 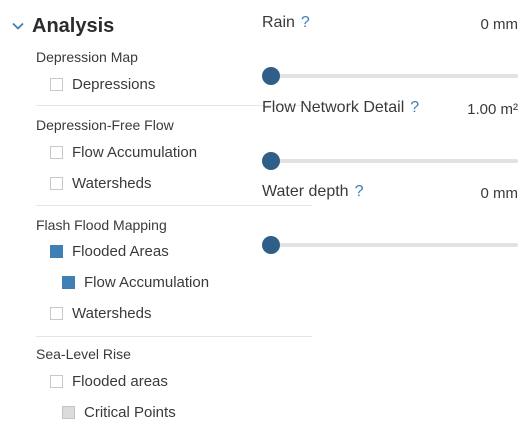 I want to click on checkbox-slr-critical-points: Critical Points, so click(x=119, y=412).